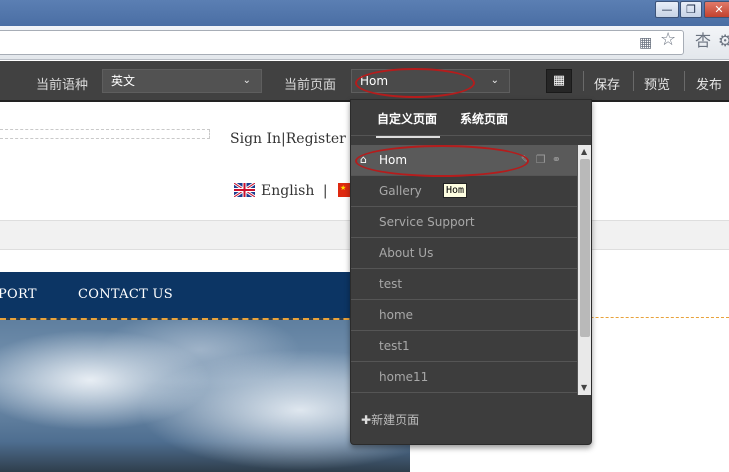  I want to click on sign-in-link: Sign In, so click(255, 139).